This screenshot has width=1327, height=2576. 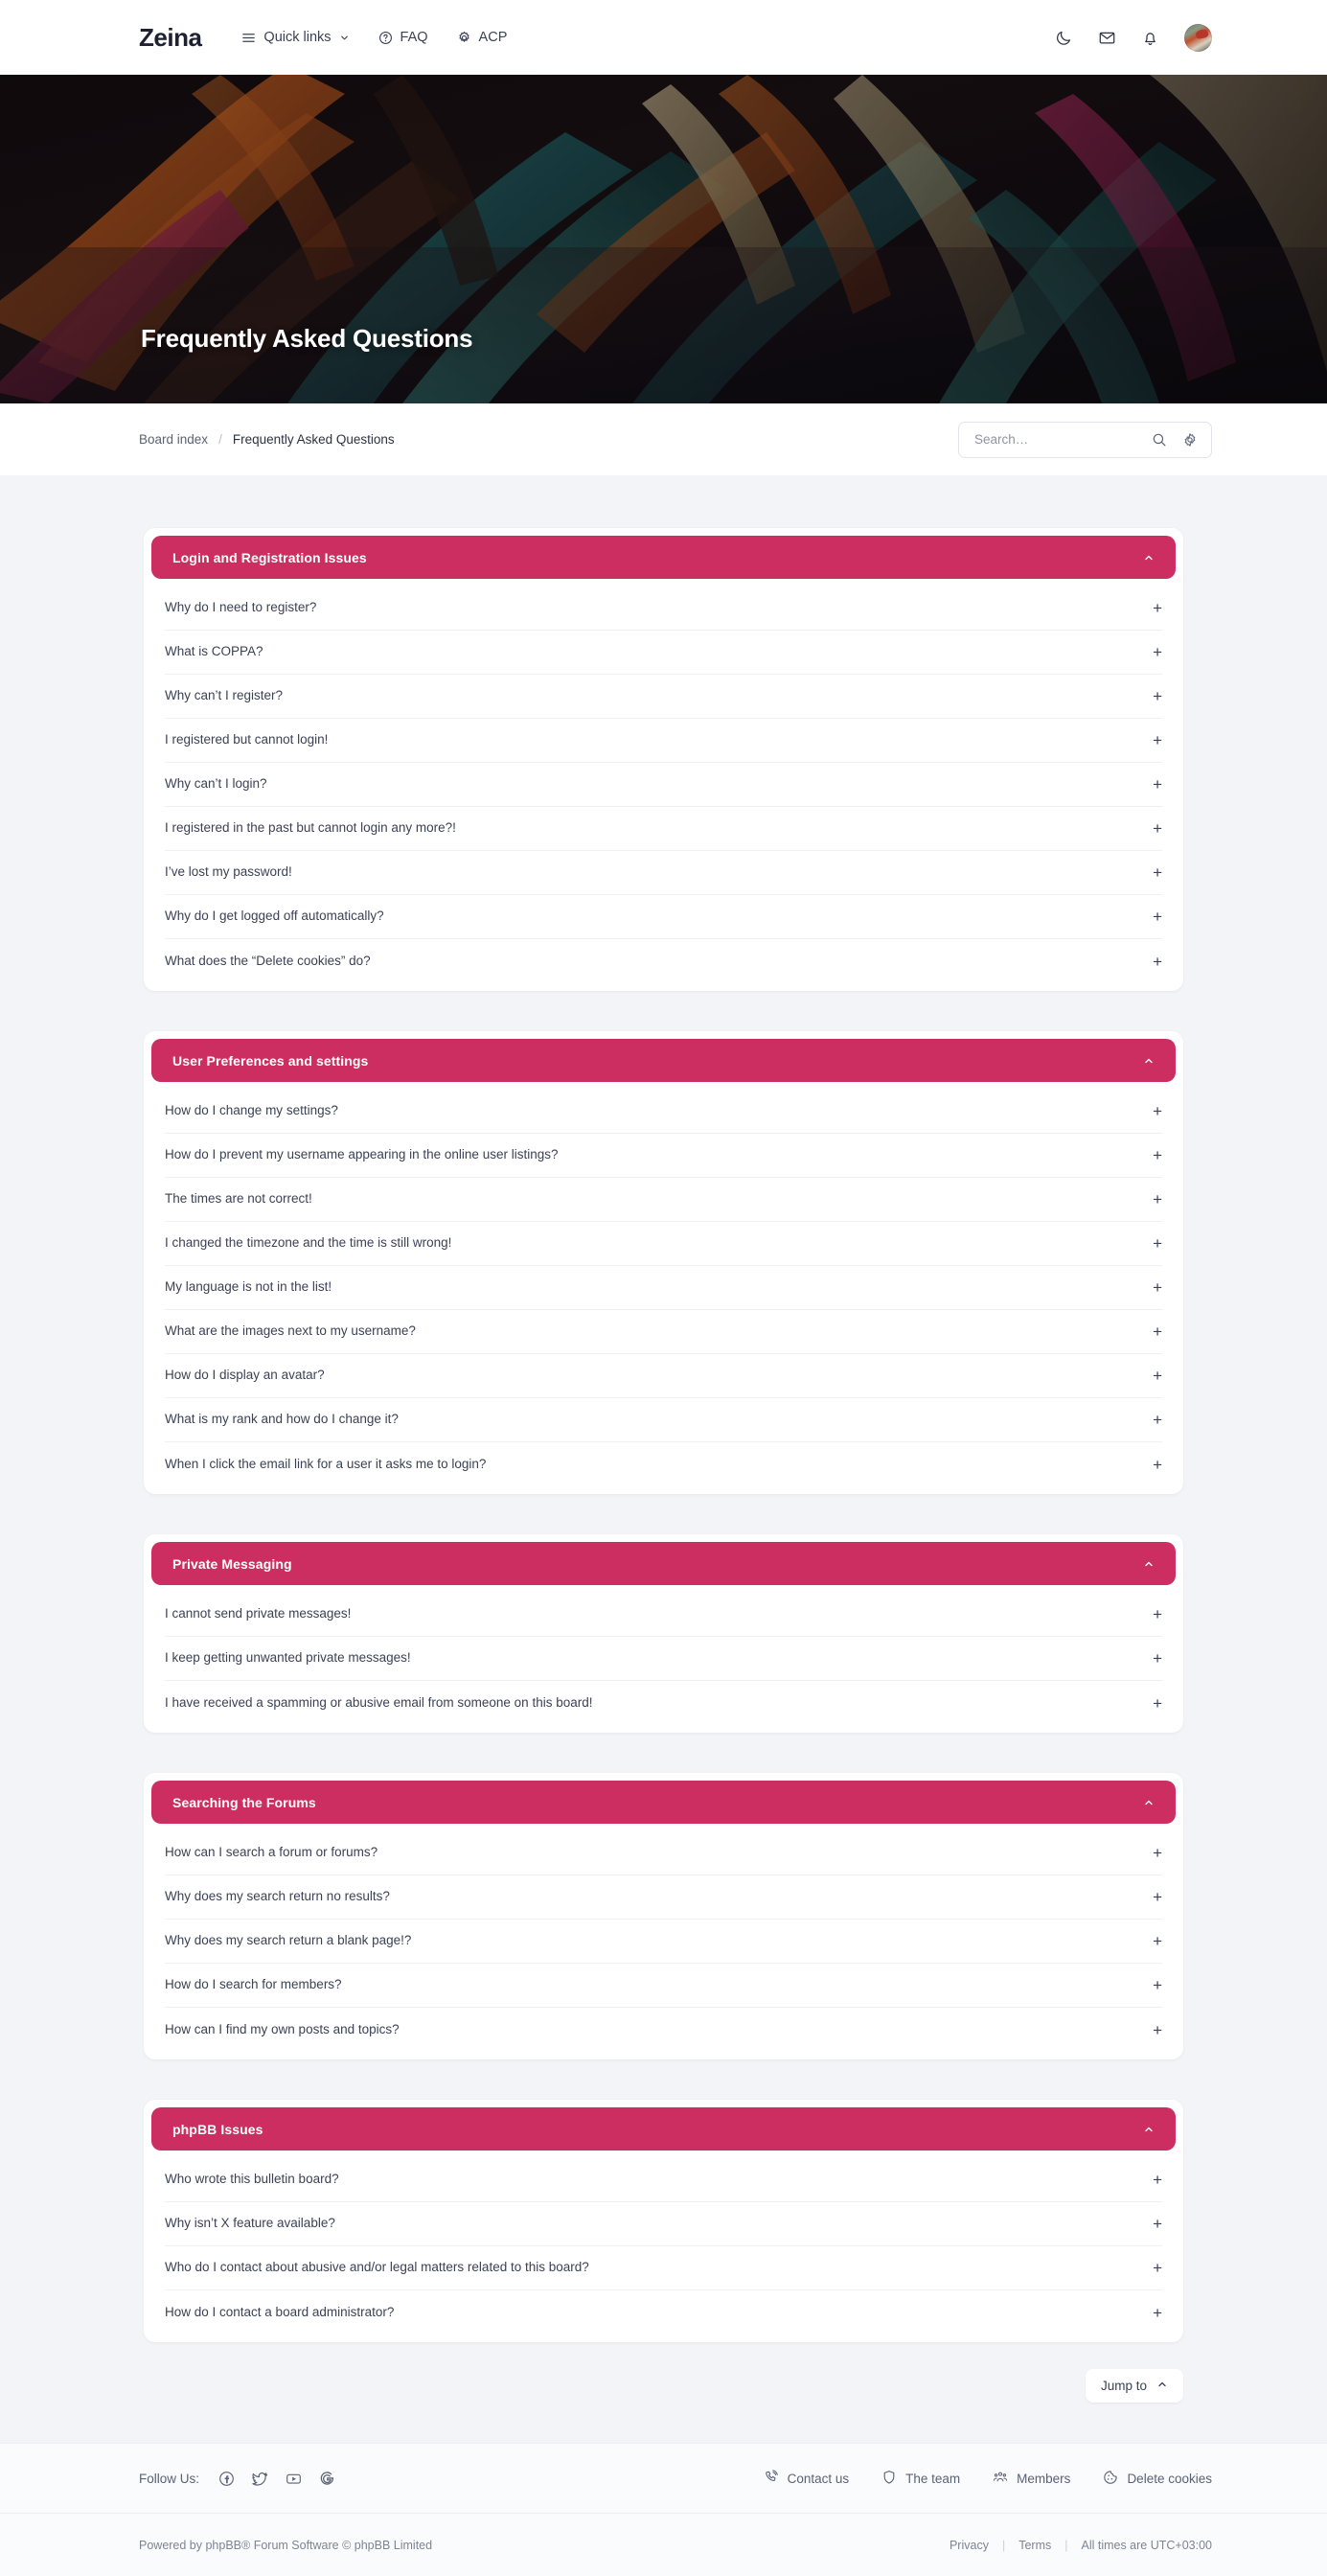 I want to click on footer-link-members: Members, so click(x=1031, y=2479).